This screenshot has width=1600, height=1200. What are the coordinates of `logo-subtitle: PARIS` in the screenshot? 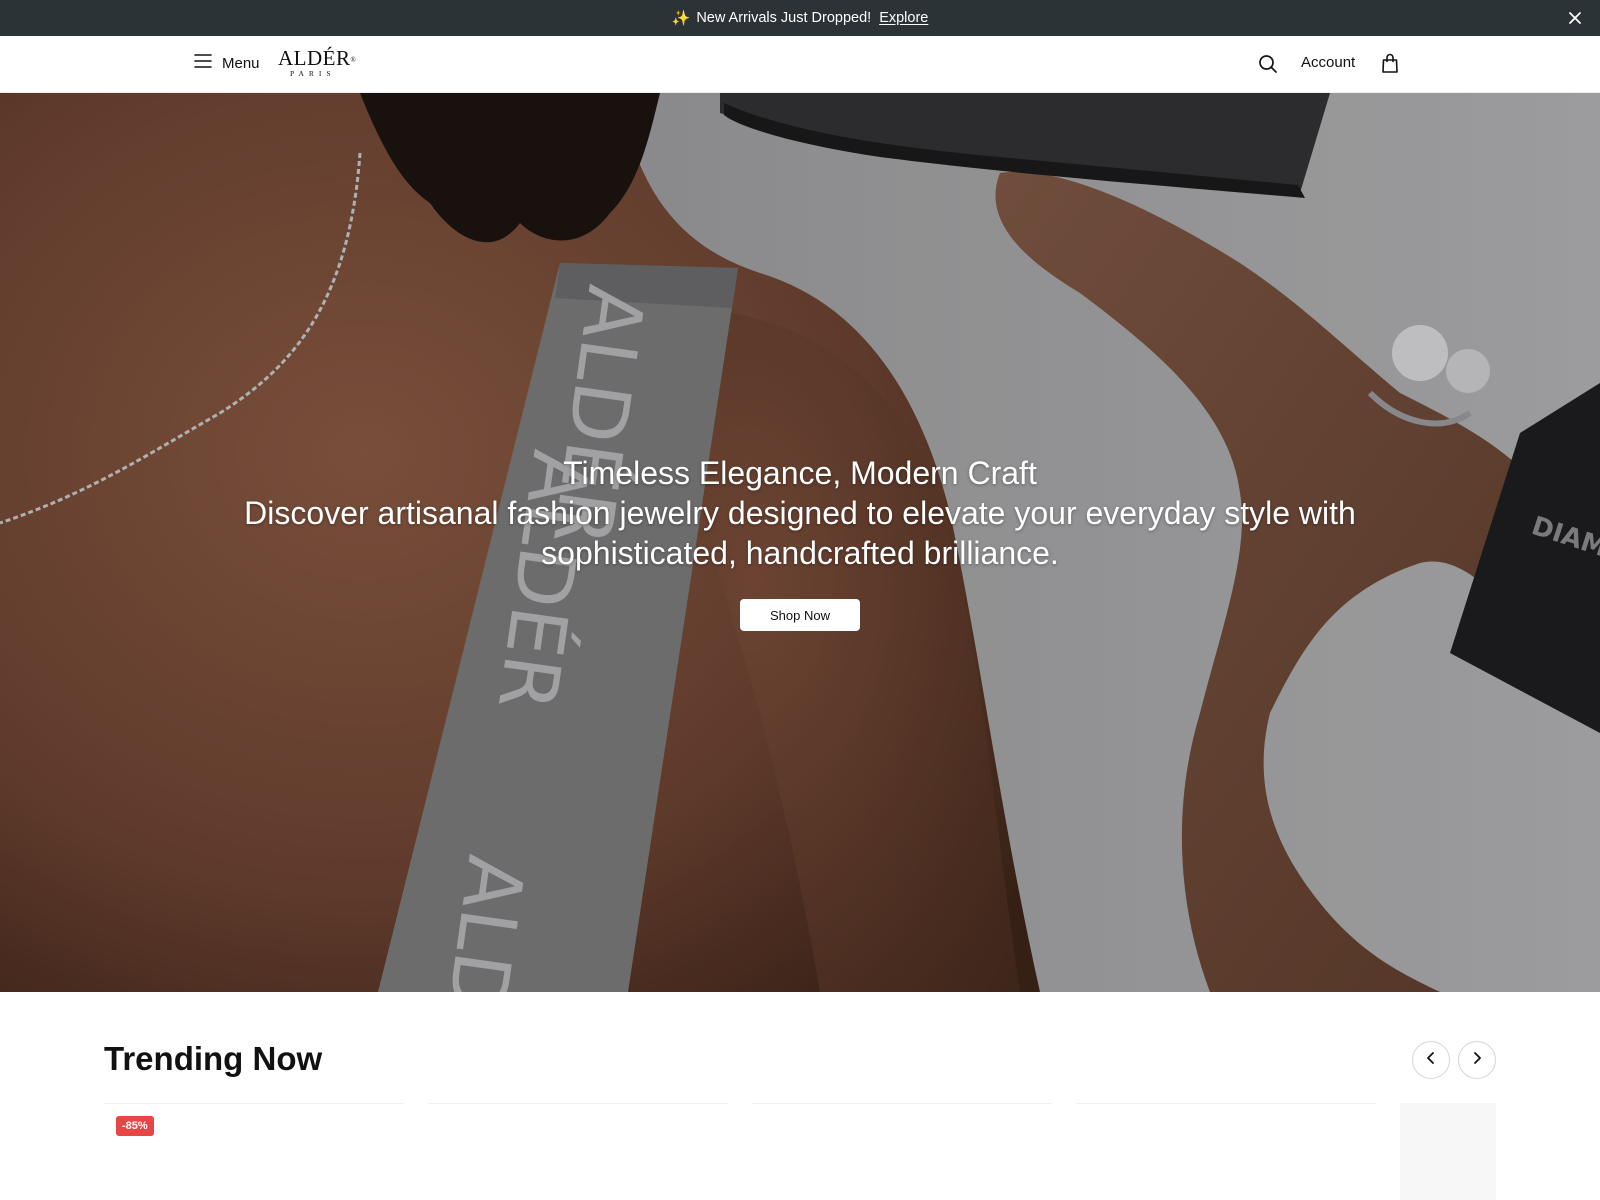 It's located at (313, 73).